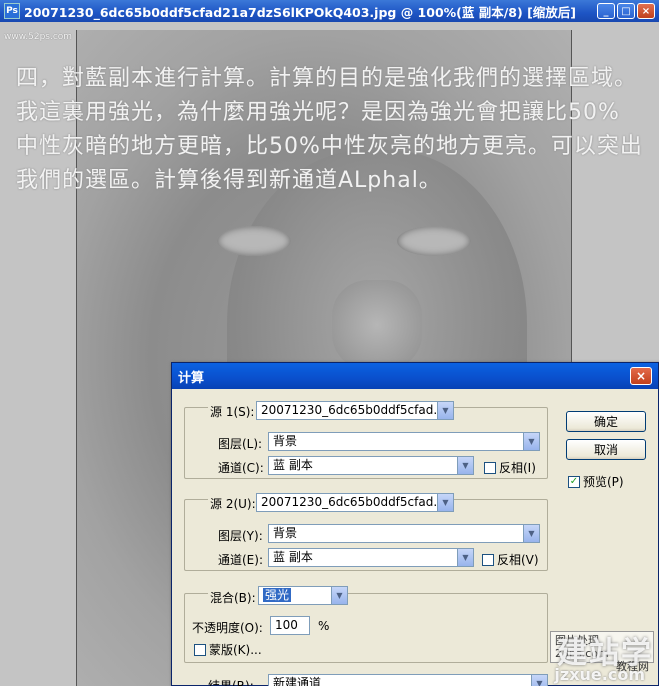  Describe the element at coordinates (191, 378) in the screenshot. I see `dialog-title: 计算` at that location.